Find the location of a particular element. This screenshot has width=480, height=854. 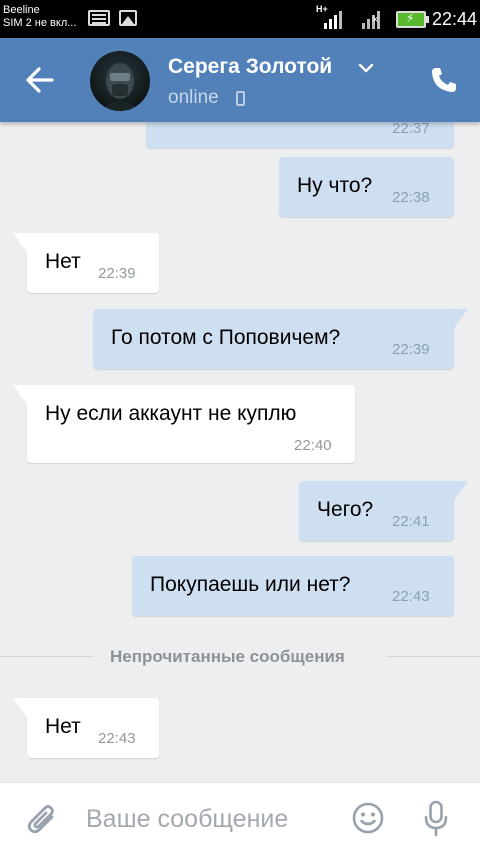

message-input is located at coordinates (211, 819).